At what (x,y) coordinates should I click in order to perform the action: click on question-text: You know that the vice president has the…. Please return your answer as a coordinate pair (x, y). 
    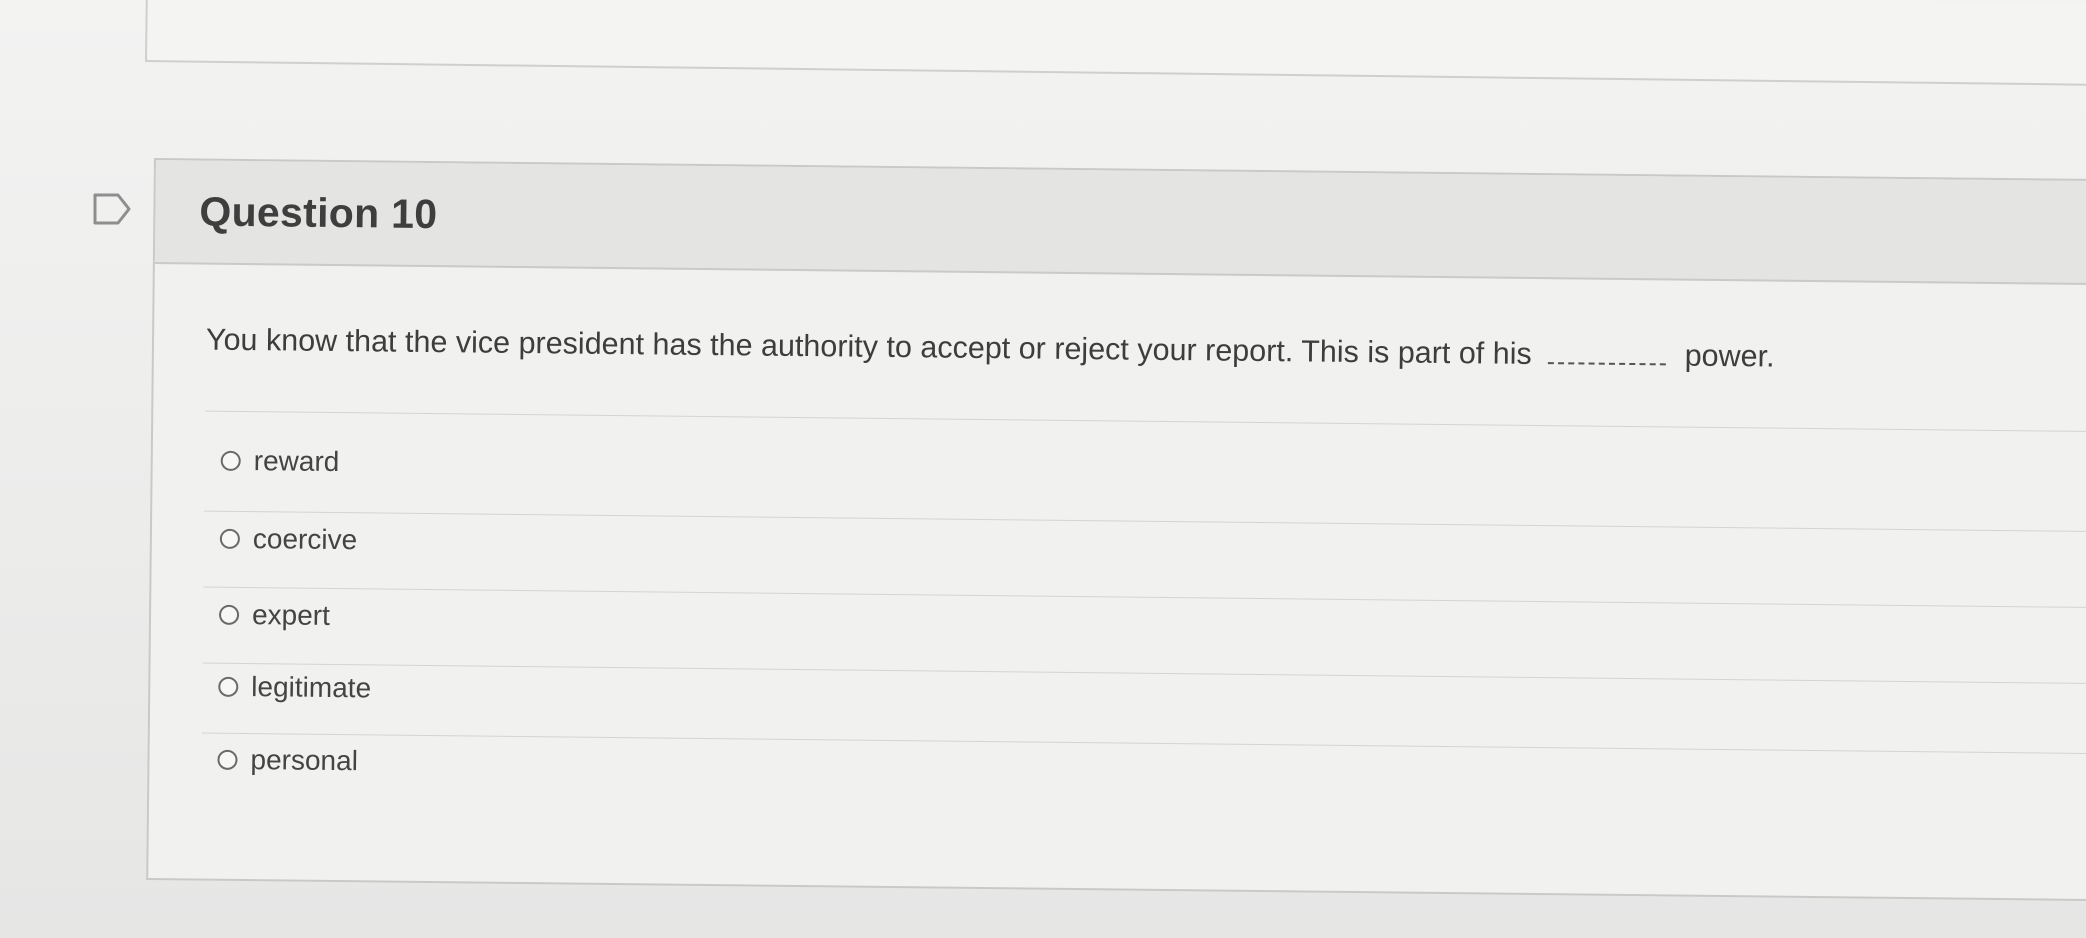
    Looking at the image, I should click on (990, 349).